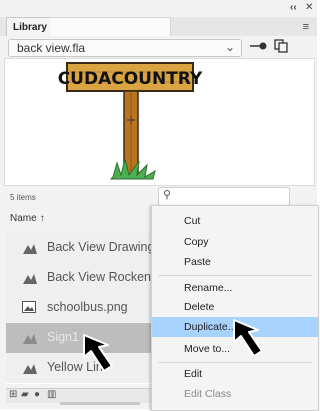  I want to click on name-column-header: Name ↑, so click(27, 218).